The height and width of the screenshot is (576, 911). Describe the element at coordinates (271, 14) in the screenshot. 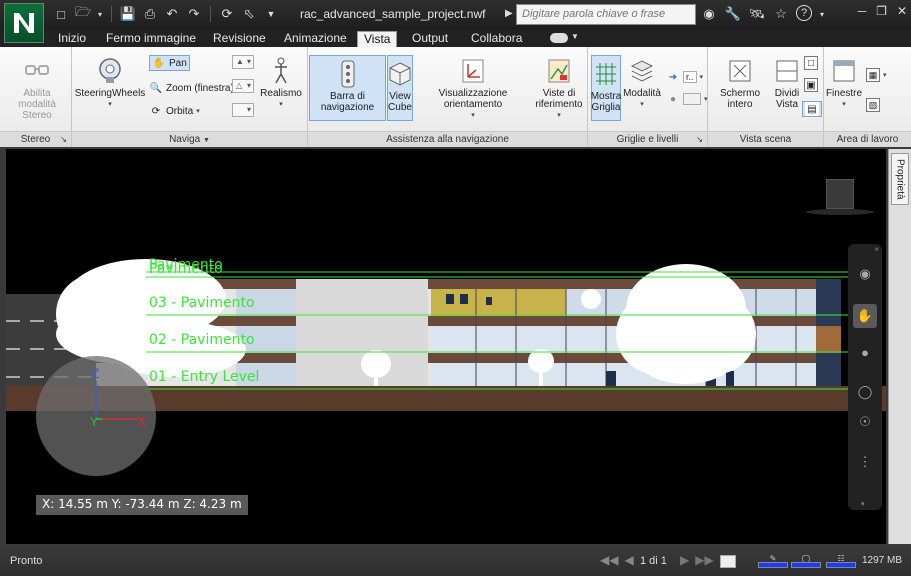

I see `customize-qat-icon: ▼` at that location.